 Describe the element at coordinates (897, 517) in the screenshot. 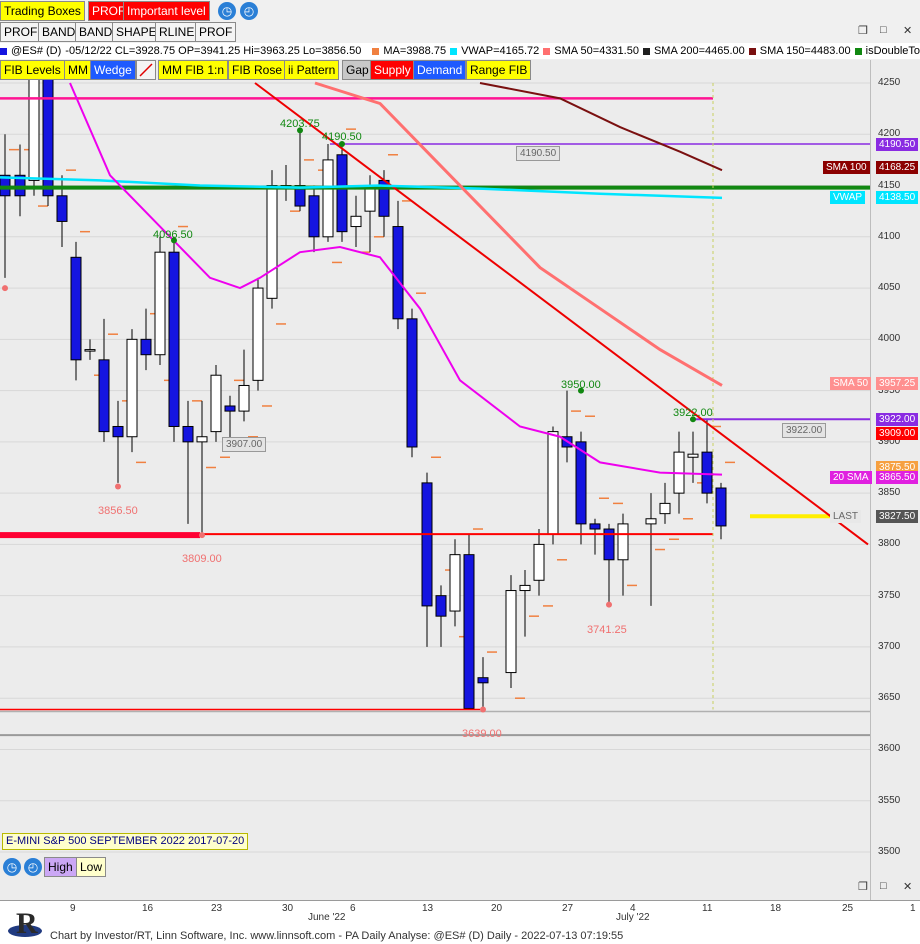

I see `price-tag: 3827.50` at that location.